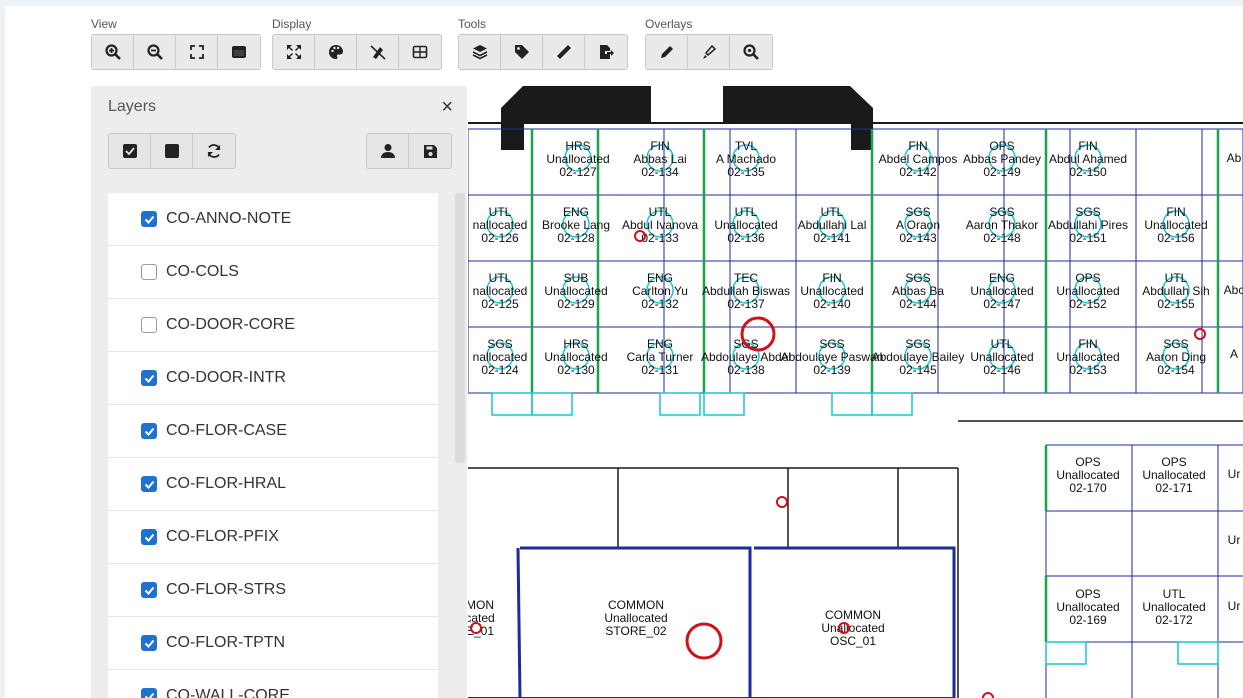 The image size is (1243, 698). What do you see at coordinates (430, 151) in the screenshot?
I see `save-button` at bounding box center [430, 151].